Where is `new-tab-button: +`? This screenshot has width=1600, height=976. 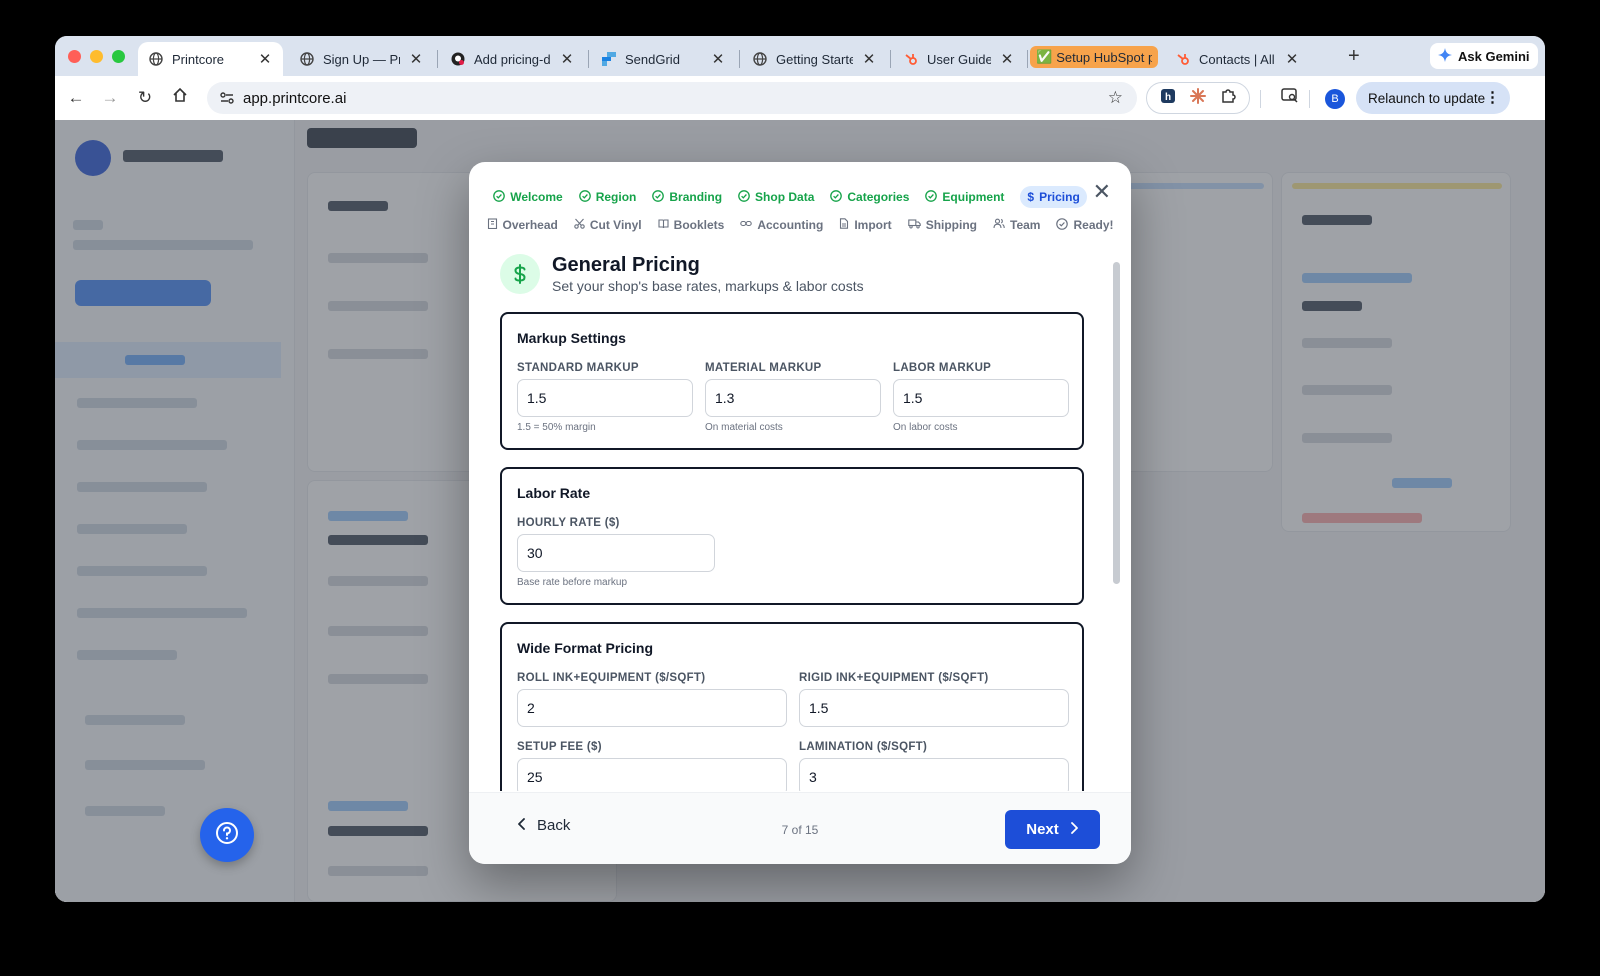
new-tab-button: + is located at coordinates (1354, 56).